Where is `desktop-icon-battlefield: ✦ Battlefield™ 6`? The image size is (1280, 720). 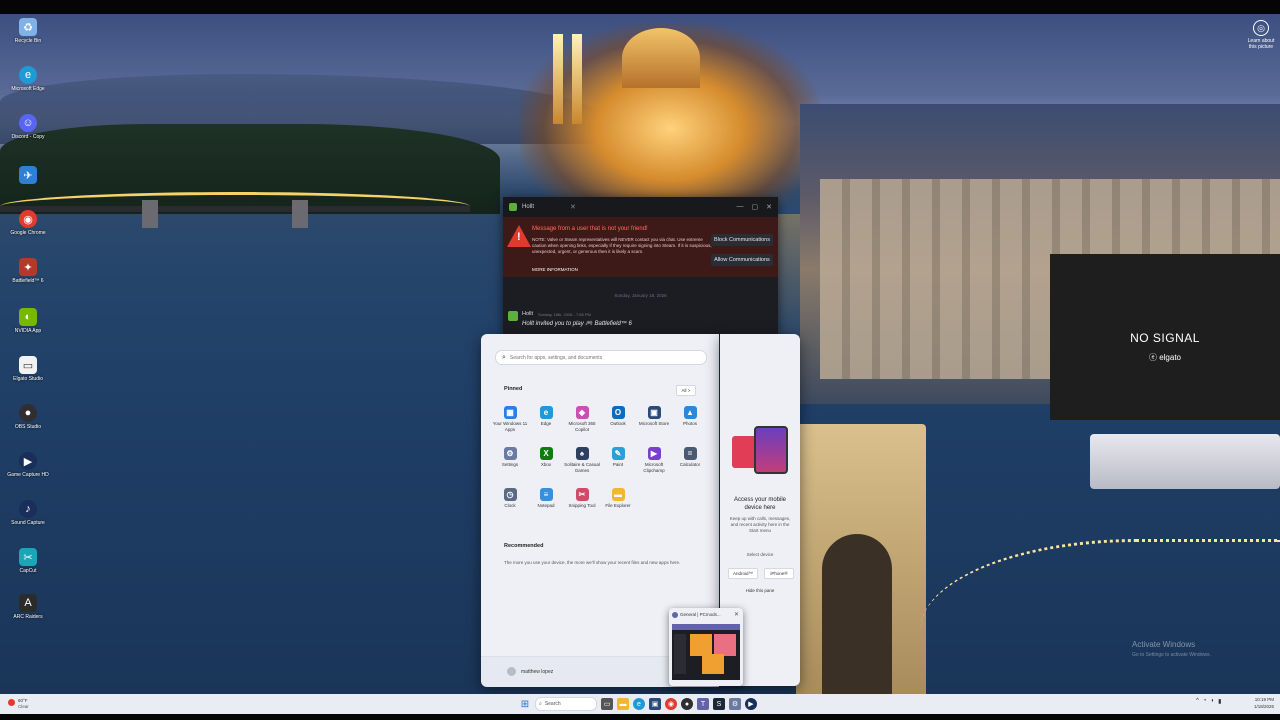 desktop-icon-battlefield: ✦ Battlefield™ 6 is located at coordinates (28, 271).